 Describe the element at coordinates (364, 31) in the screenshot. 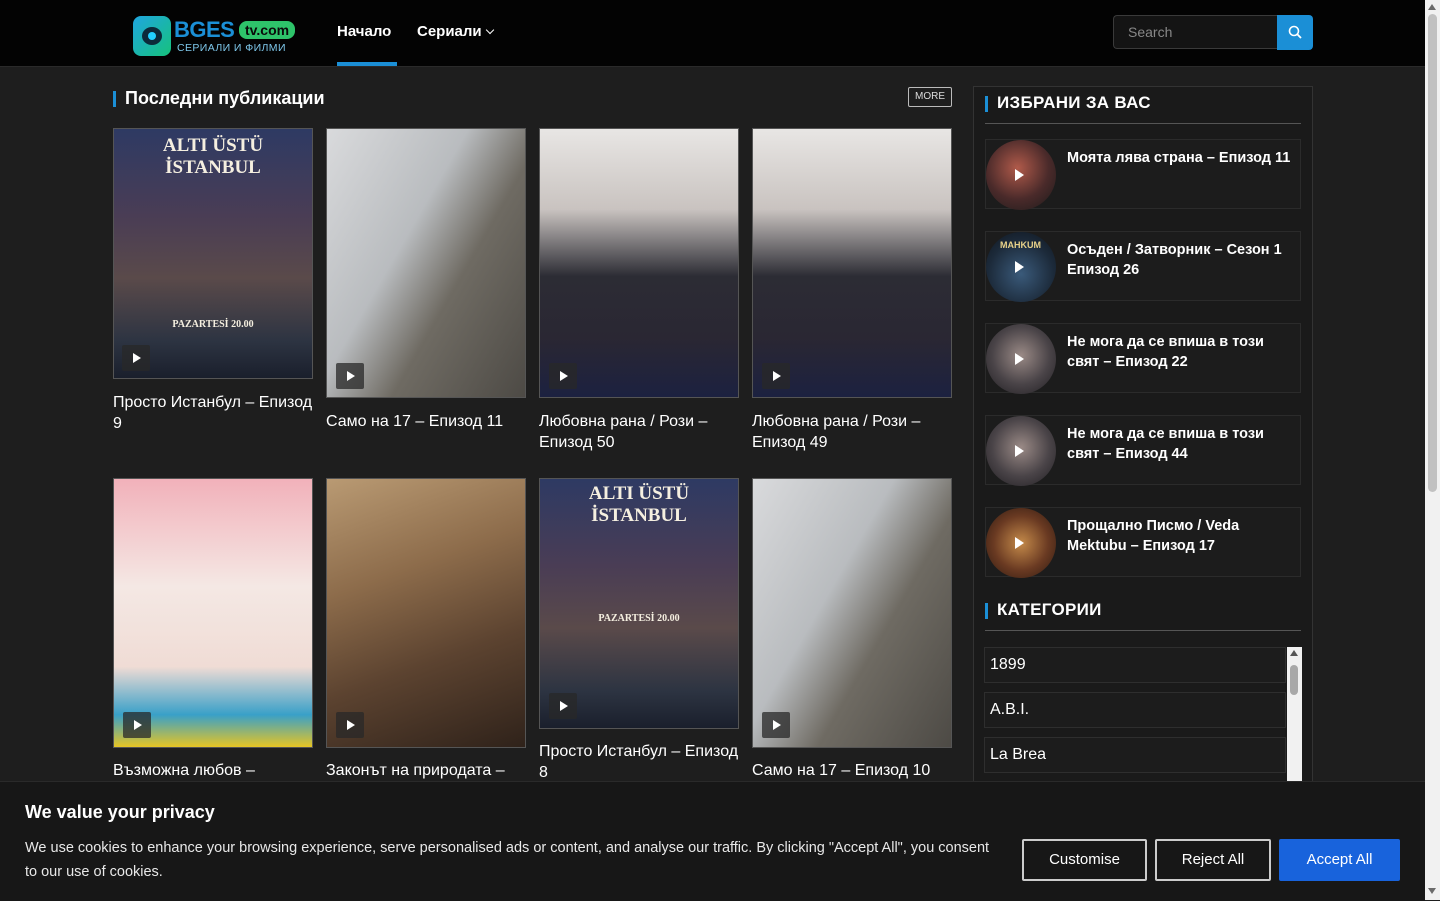

I see `nav-home: Начало` at that location.